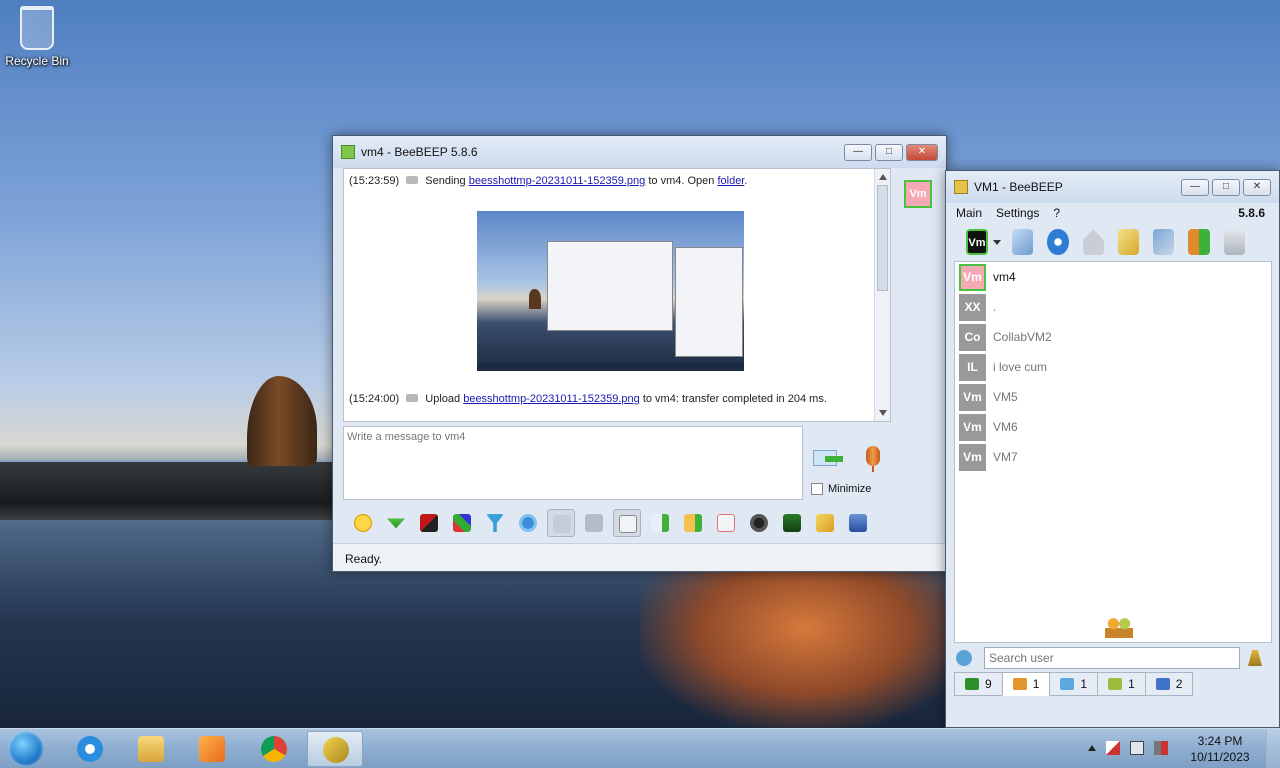  I want to click on tray-expand-icon, so click(1092, 748).